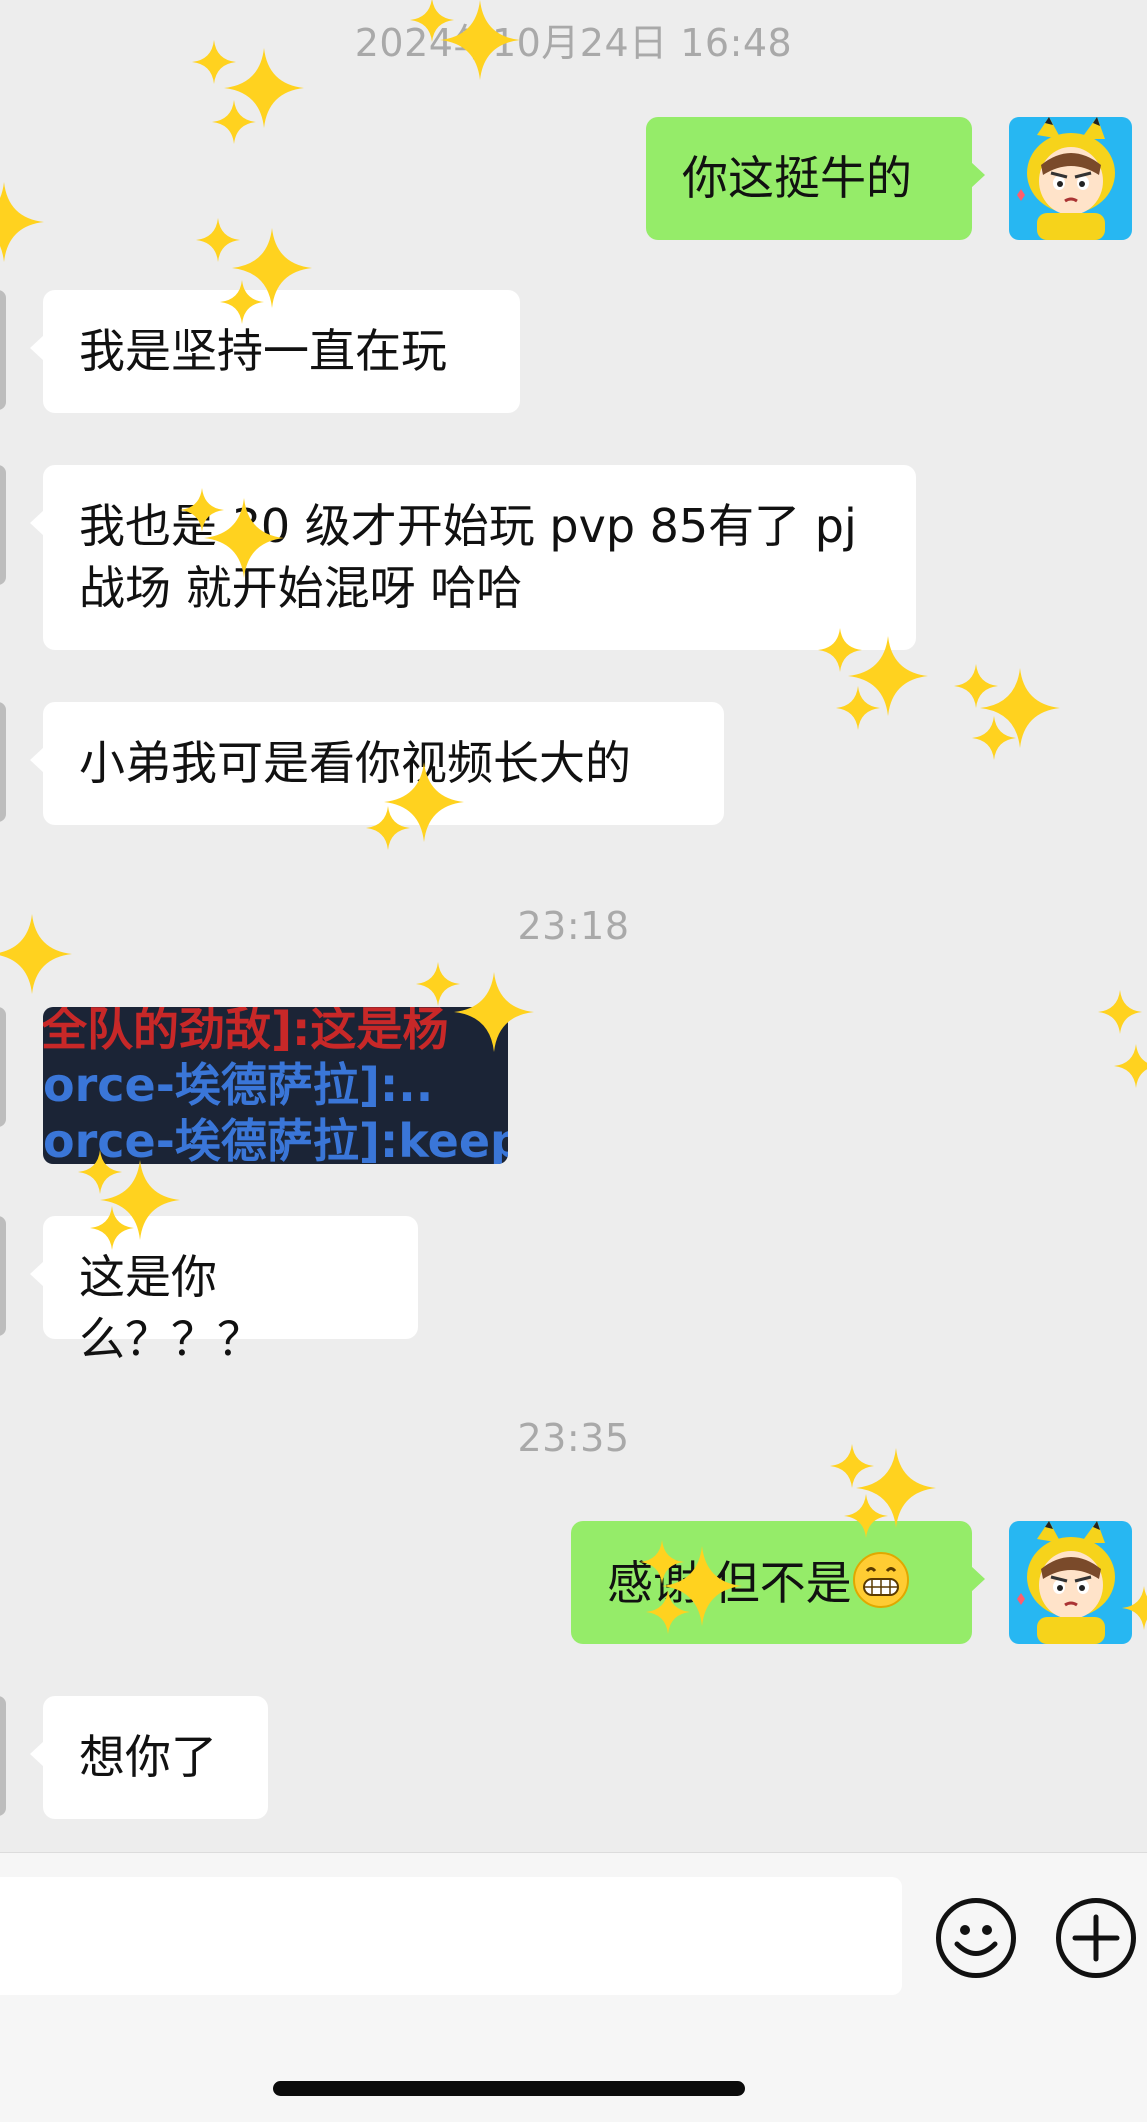  I want to click on timestamp: 23:18, so click(573, 926).